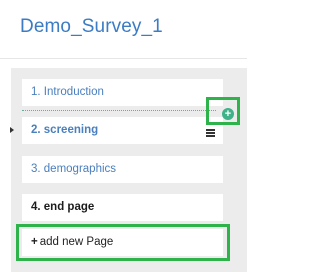 This screenshot has height=272, width=320. What do you see at coordinates (210, 133) in the screenshot?
I see `hamburger-menu-icon` at bounding box center [210, 133].